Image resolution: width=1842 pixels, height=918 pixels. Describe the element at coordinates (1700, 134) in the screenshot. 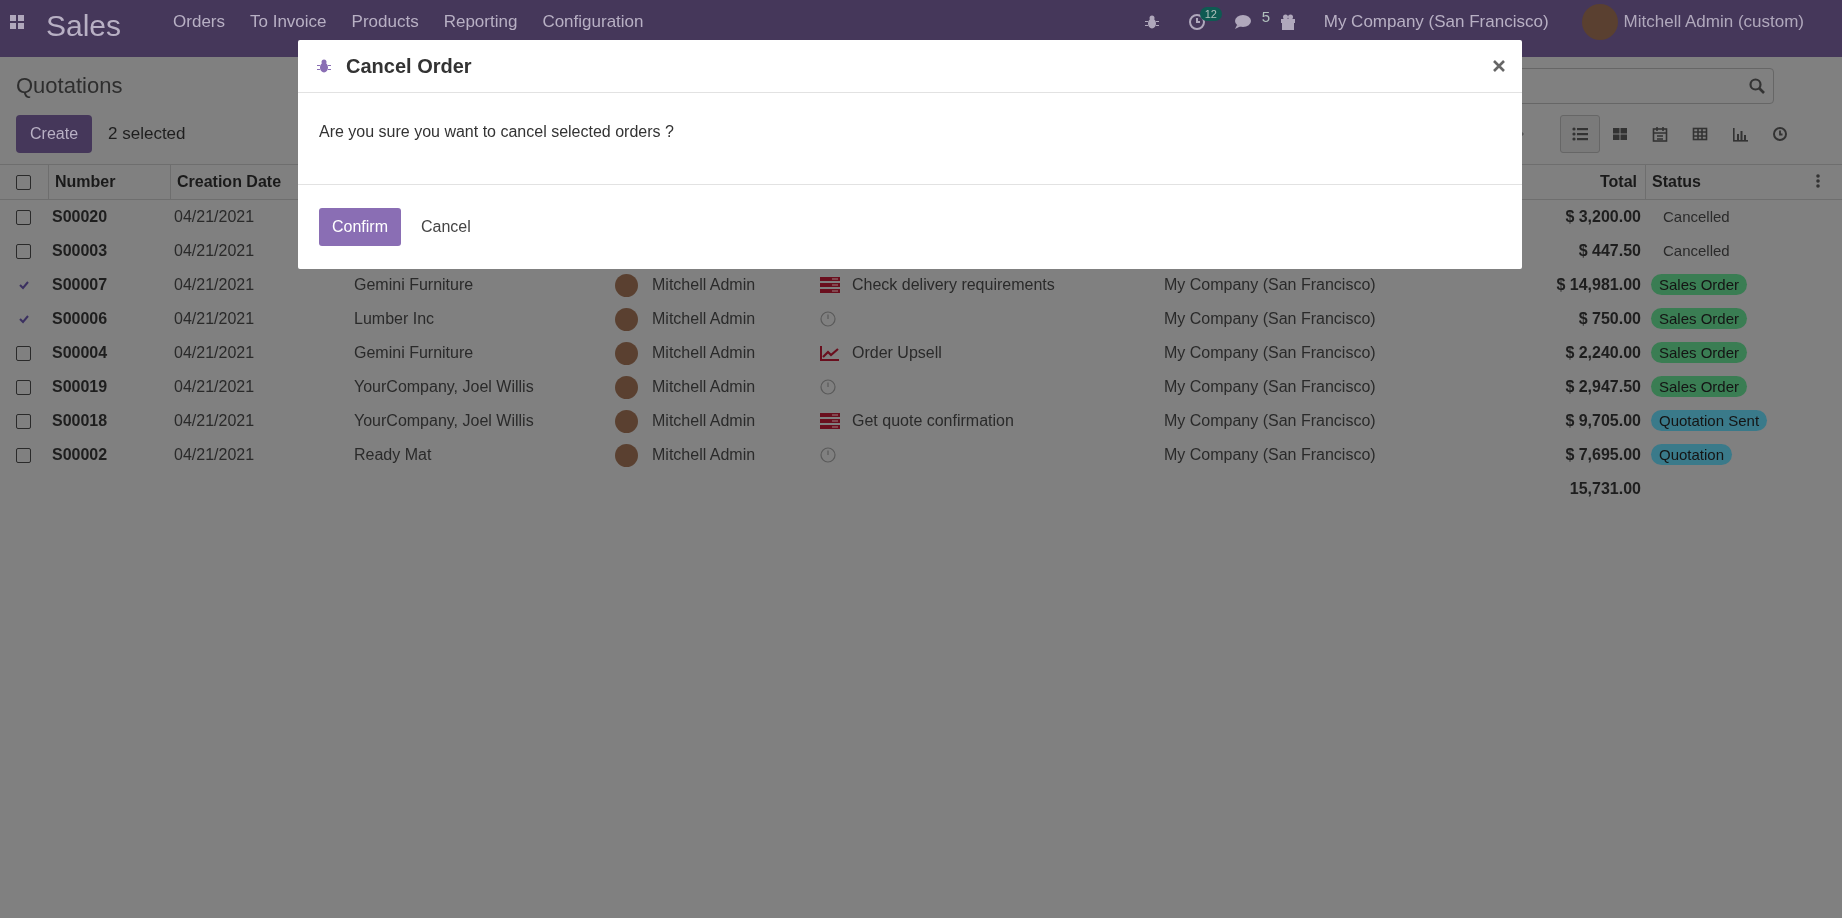

I see `table-view-icon` at that location.